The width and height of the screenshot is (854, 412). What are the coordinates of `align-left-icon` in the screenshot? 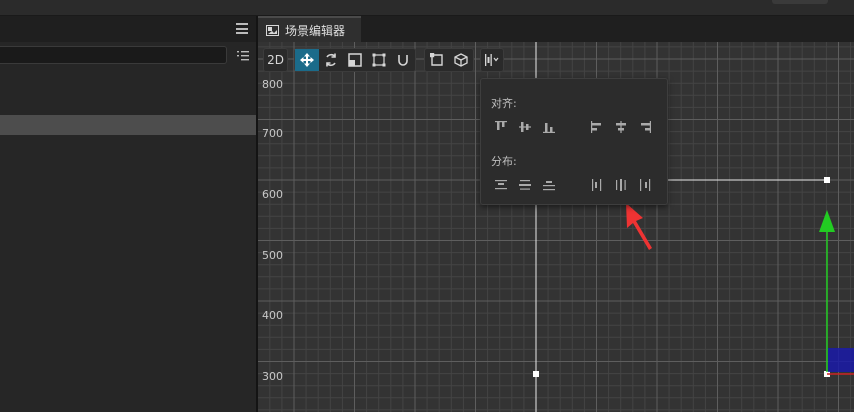 It's located at (597, 127).